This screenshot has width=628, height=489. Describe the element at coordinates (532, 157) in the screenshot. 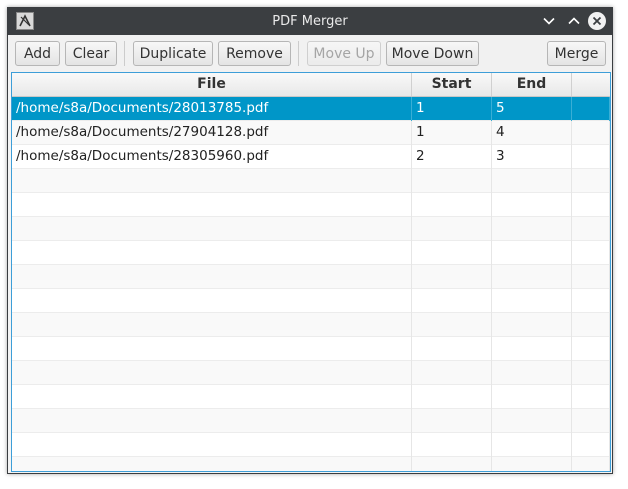

I see `end-cell: 3` at that location.